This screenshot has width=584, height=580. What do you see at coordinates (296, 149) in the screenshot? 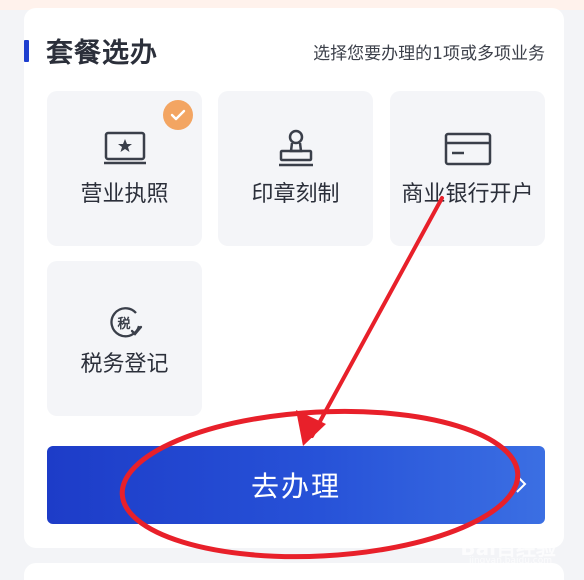
I see `stamp-icon` at bounding box center [296, 149].